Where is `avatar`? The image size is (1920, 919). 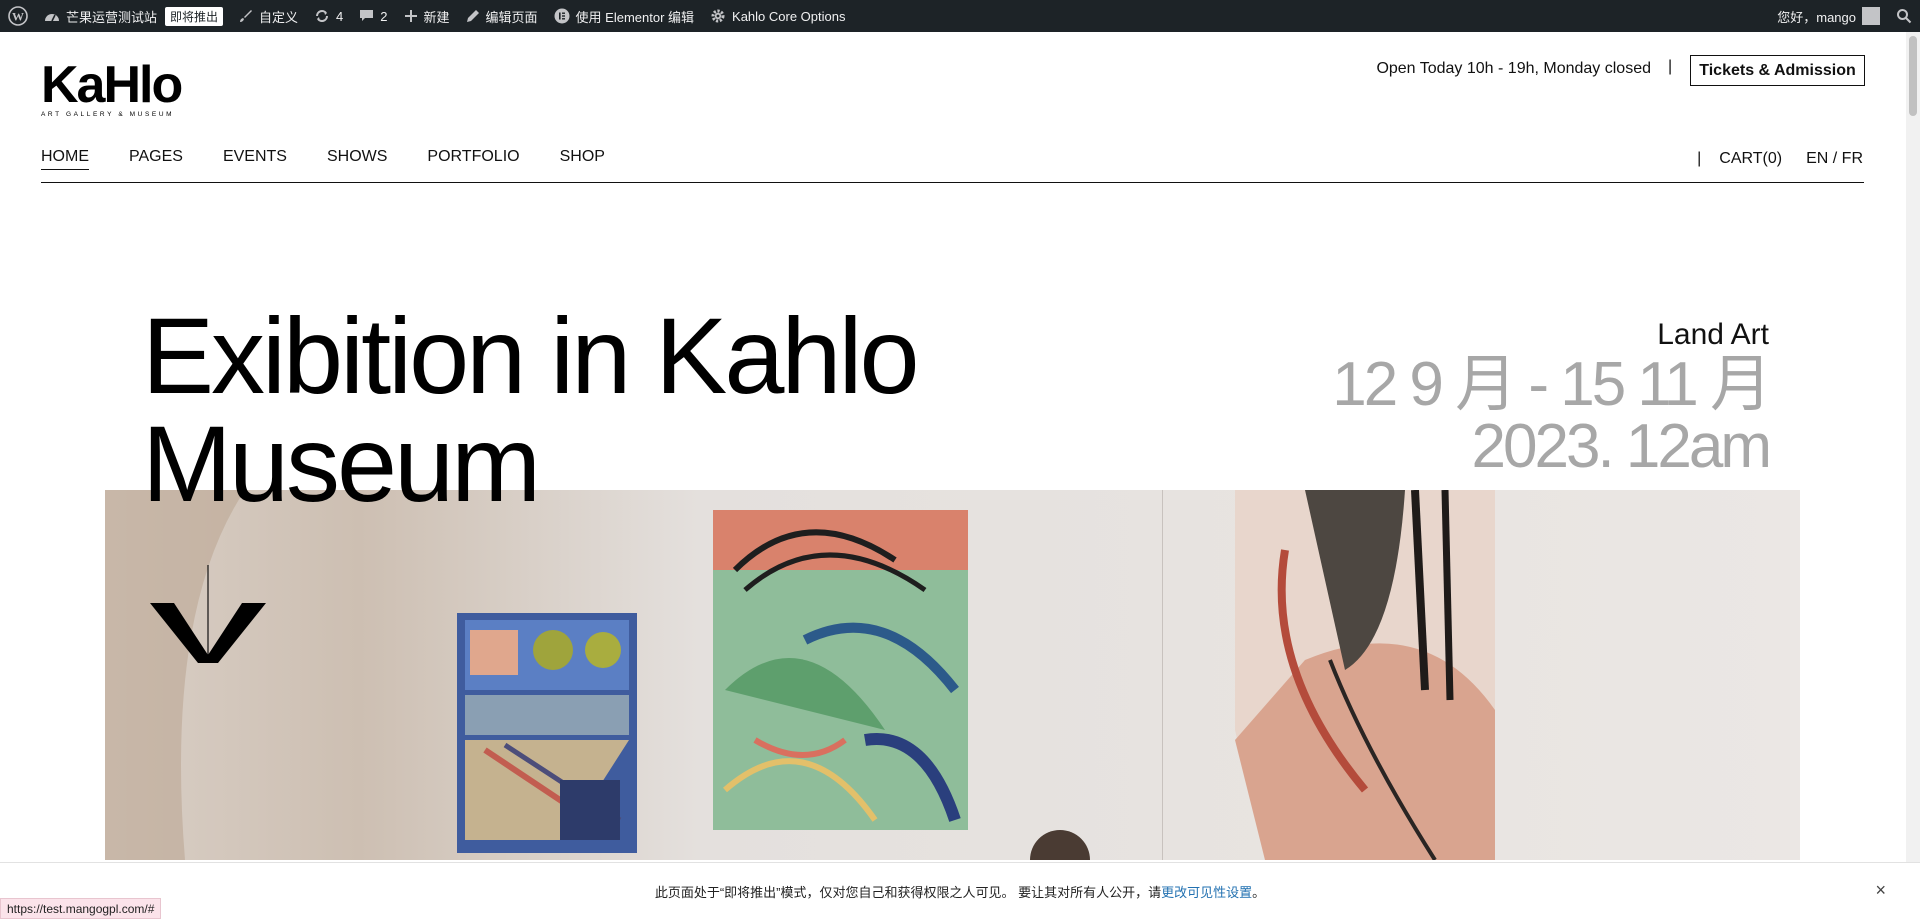 avatar is located at coordinates (1871, 16).